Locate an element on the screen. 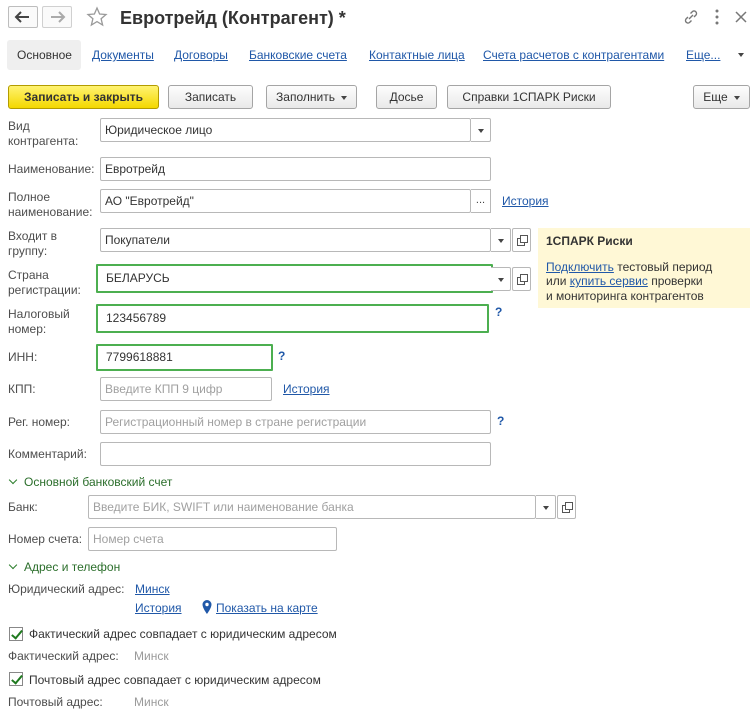 This screenshot has width=750, height=713. inn-field: 7799618881 is located at coordinates (184, 357).